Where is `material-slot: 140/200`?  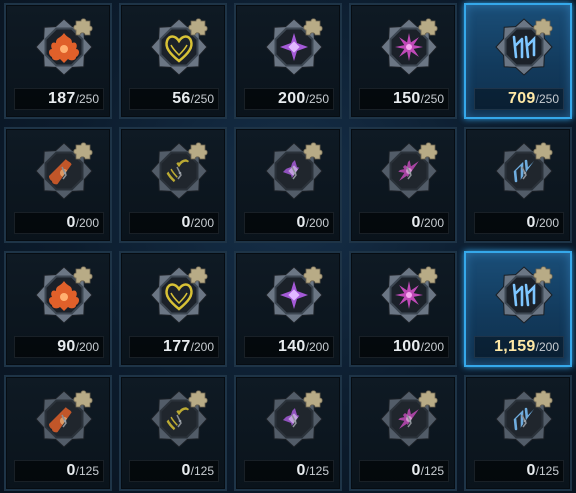
material-slot: 140/200 is located at coordinates (288, 309).